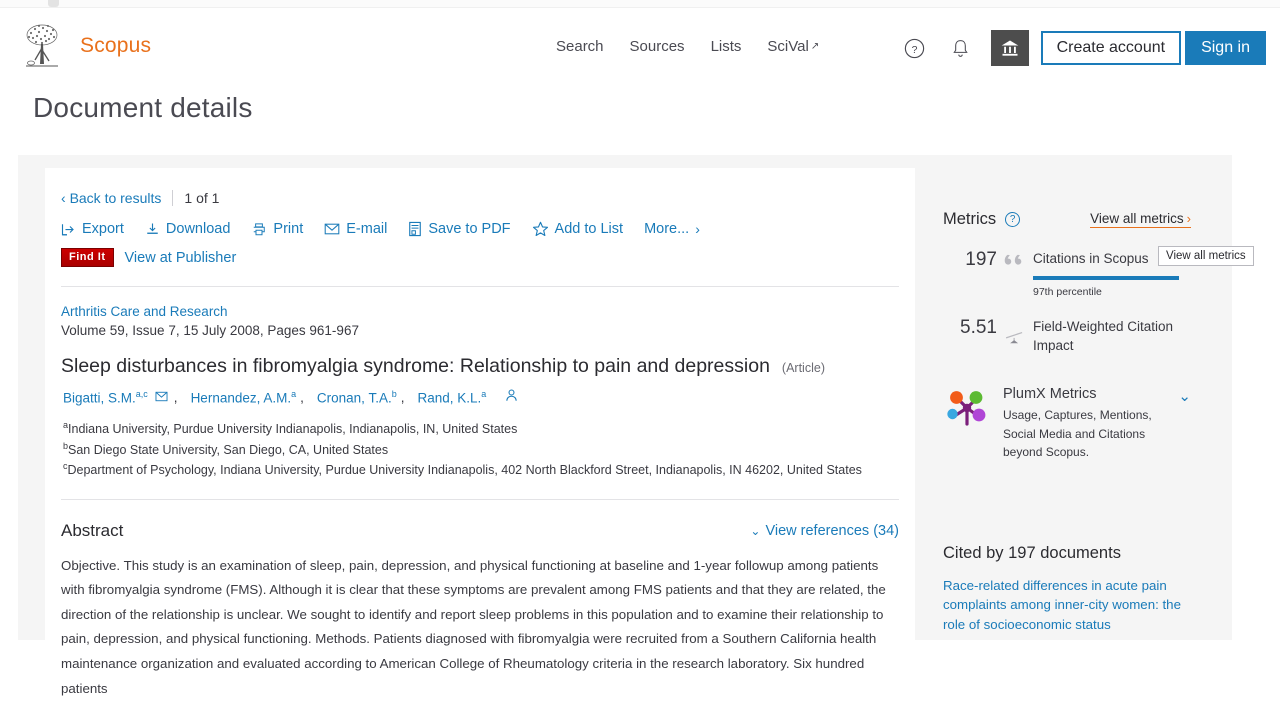  Describe the element at coordinates (981, 259) in the screenshot. I see `metric-value: 197` at that location.